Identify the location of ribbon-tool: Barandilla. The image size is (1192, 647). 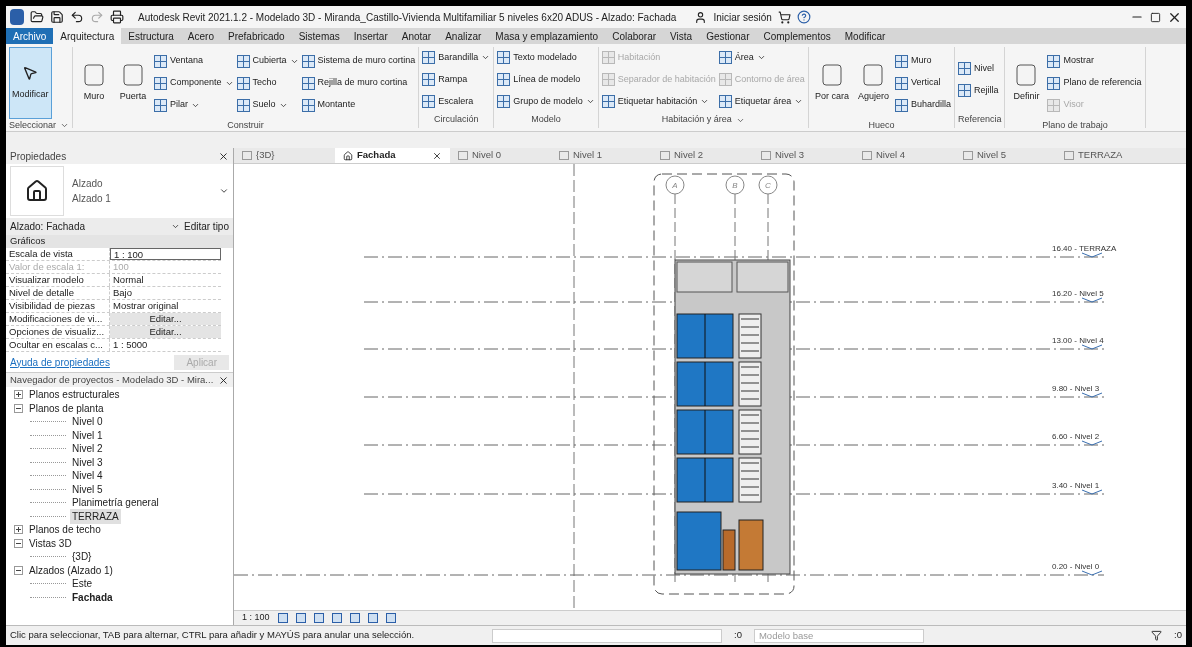
(456, 57).